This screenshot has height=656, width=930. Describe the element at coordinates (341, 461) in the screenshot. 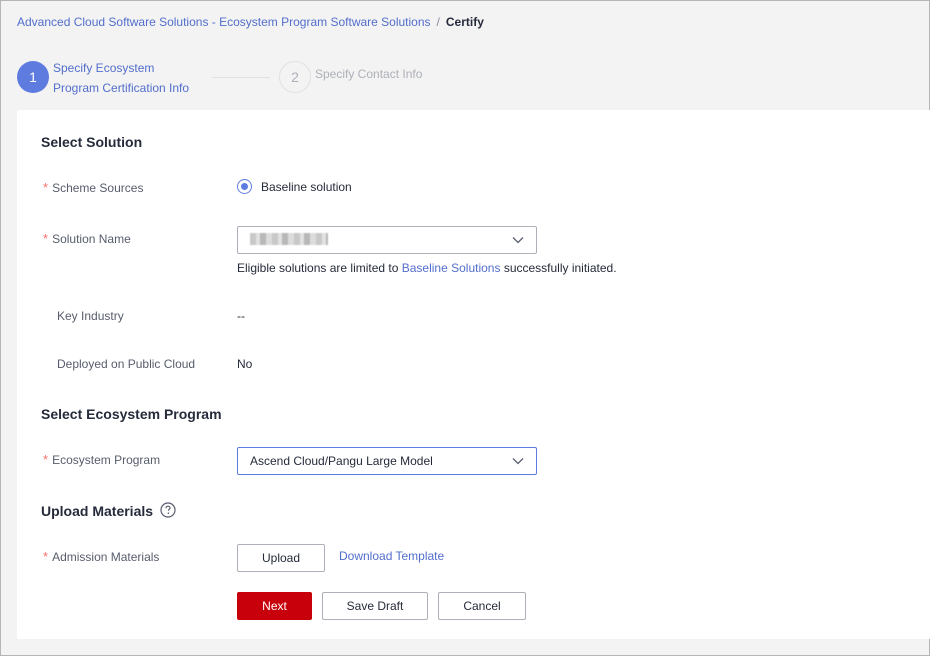

I see `ecosystem-program-select-value: Ascend Cloud/Pangu Large Model` at that location.